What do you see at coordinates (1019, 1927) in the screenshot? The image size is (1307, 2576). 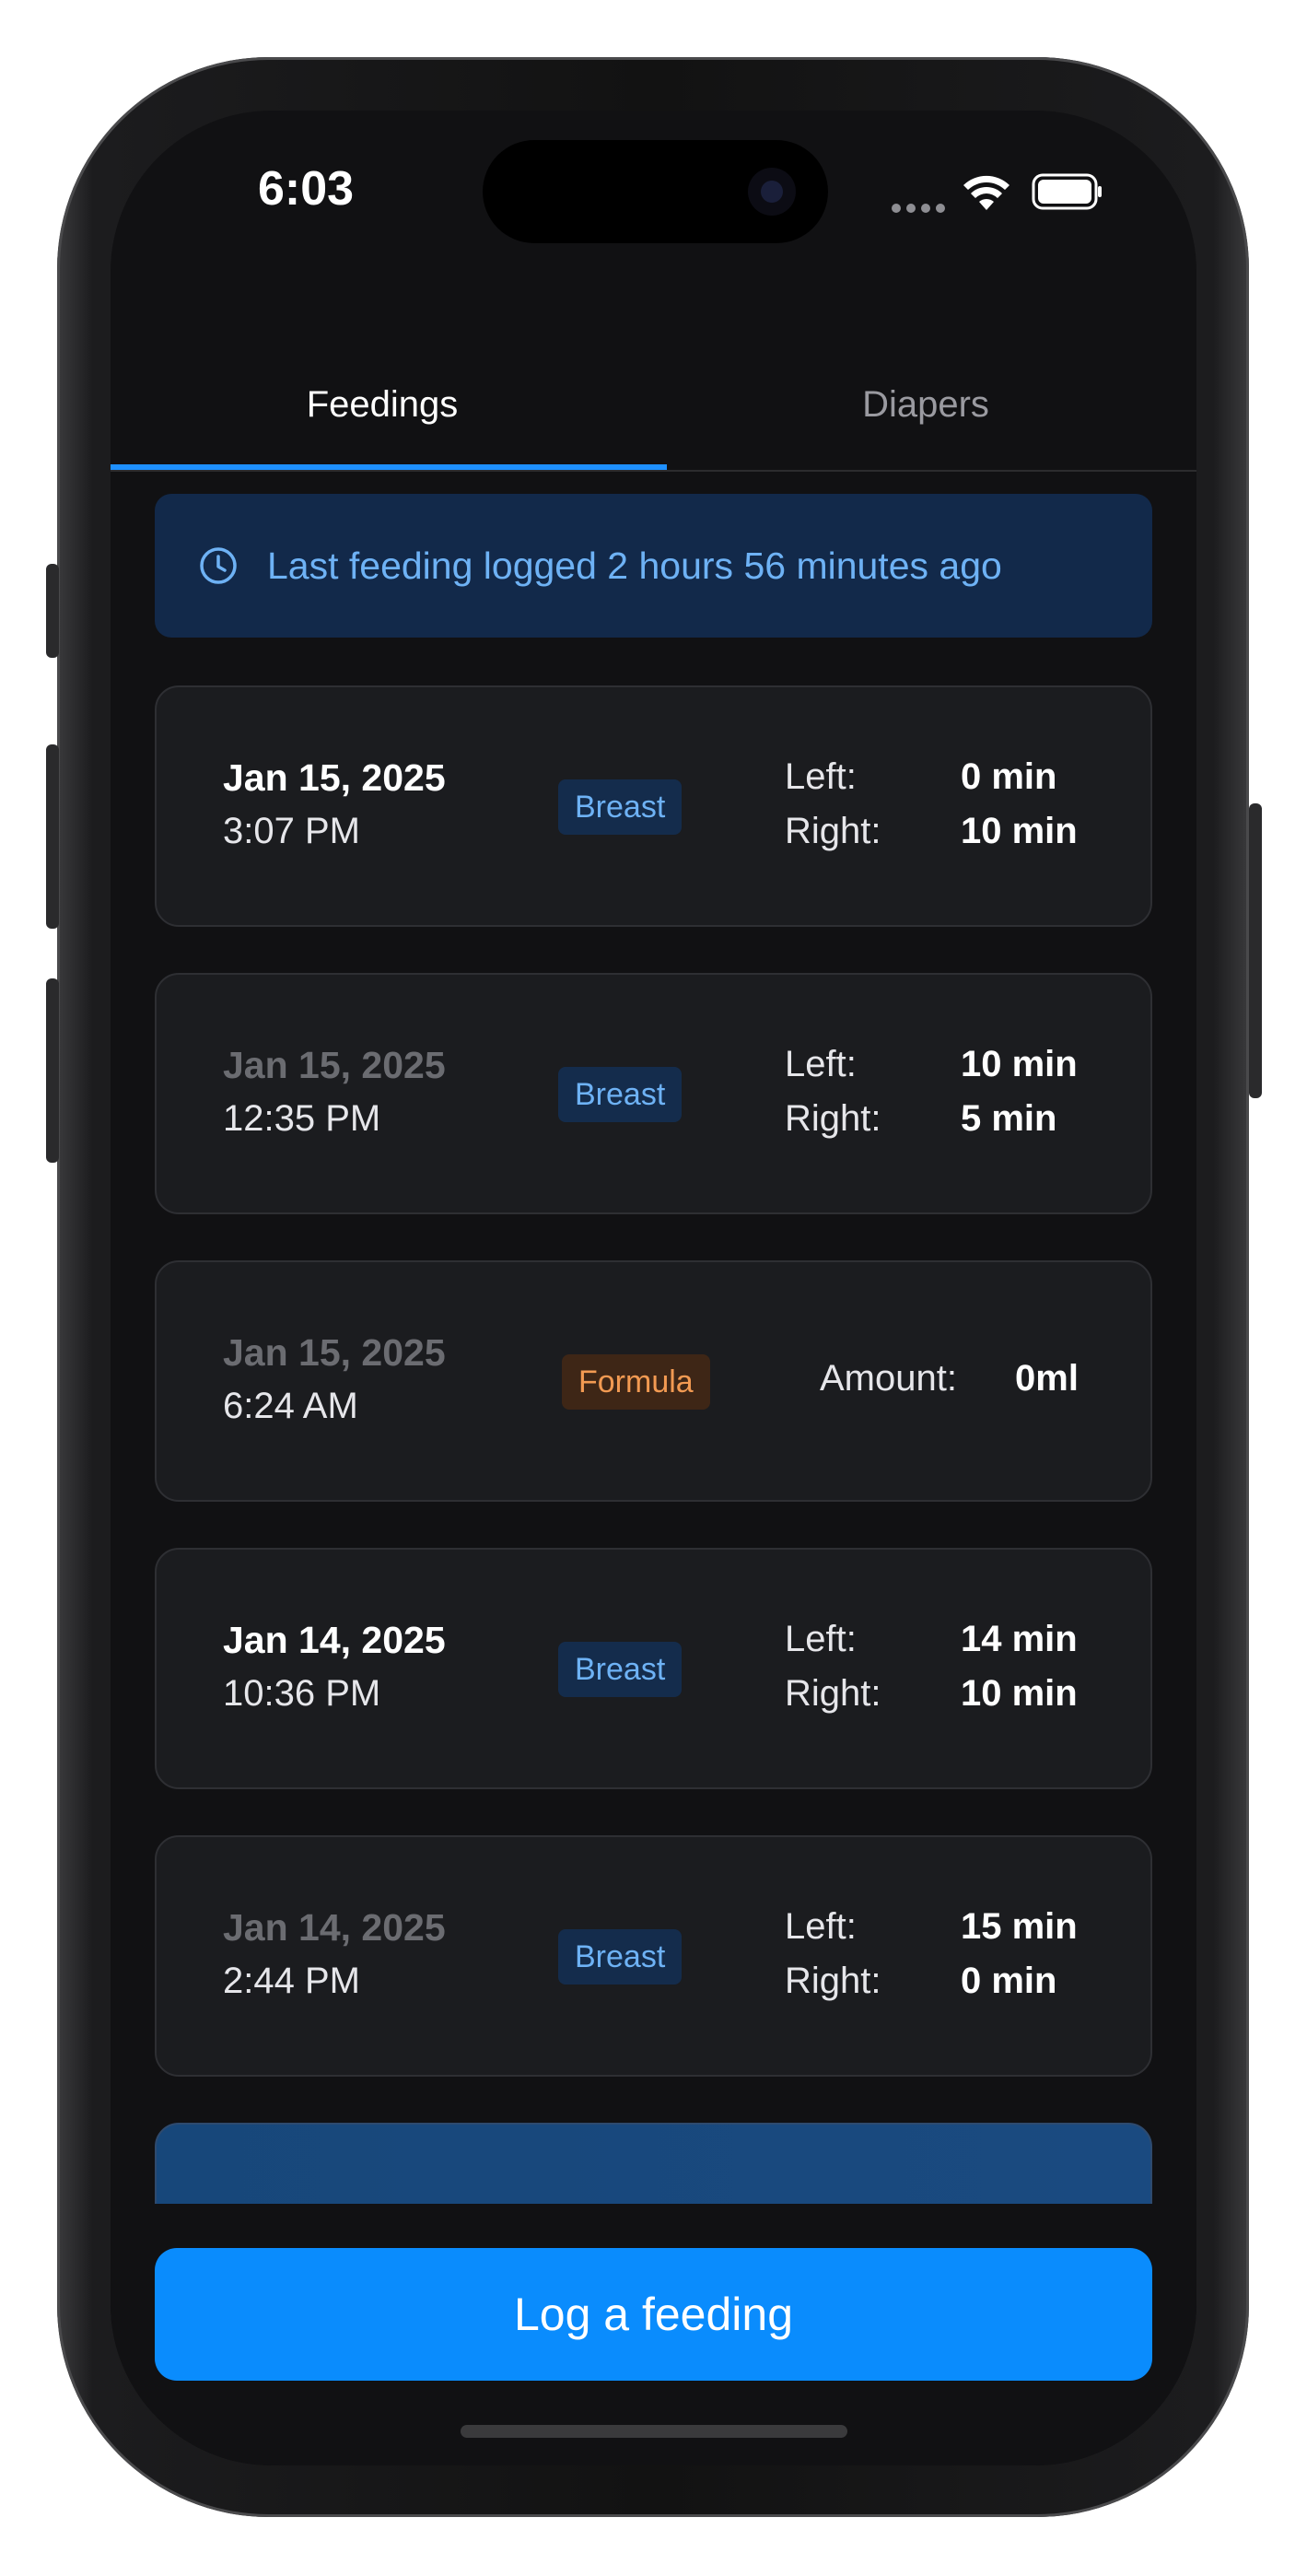 I see `left-duration: 15 min` at bounding box center [1019, 1927].